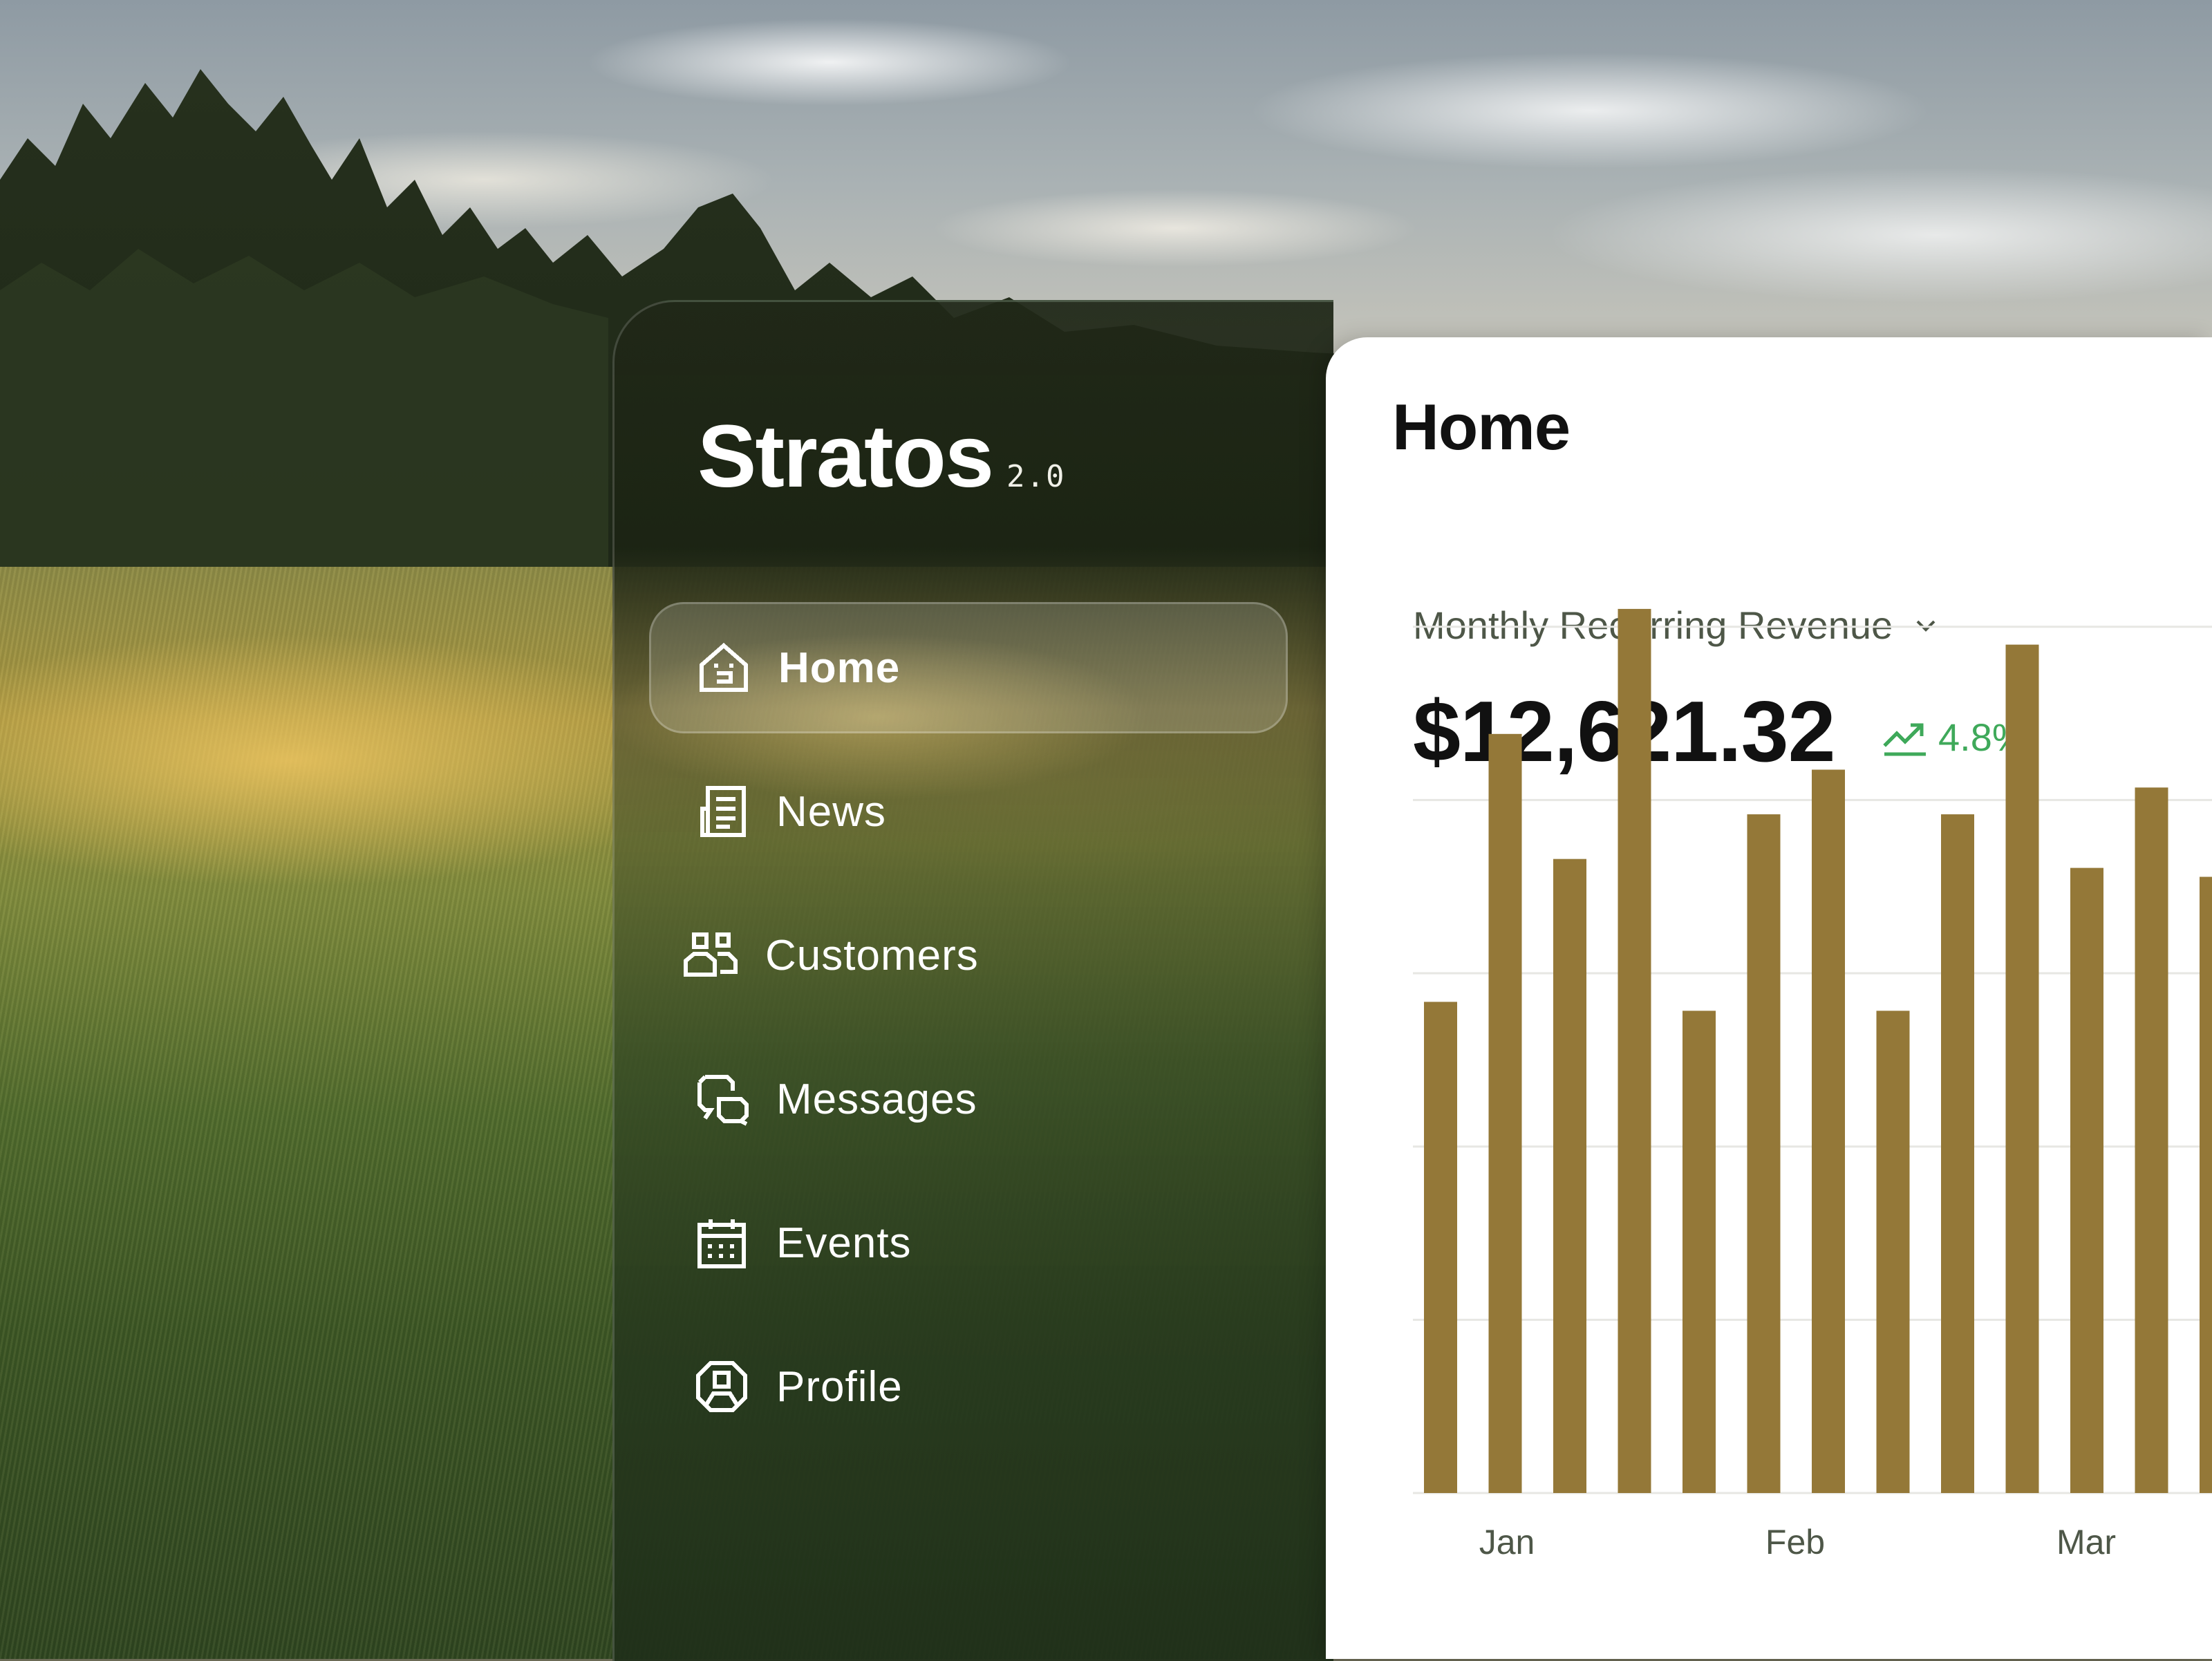 Image resolution: width=2212 pixels, height=1661 pixels. I want to click on chat-bubbles-icon, so click(721, 1099).